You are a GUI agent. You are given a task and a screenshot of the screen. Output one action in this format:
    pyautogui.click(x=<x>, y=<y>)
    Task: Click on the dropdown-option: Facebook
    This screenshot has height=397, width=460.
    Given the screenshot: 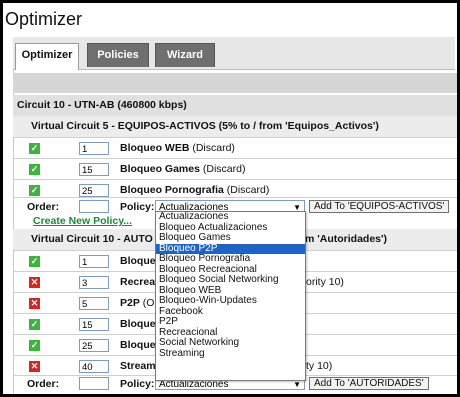 What is the action you would take?
    pyautogui.click(x=230, y=312)
    